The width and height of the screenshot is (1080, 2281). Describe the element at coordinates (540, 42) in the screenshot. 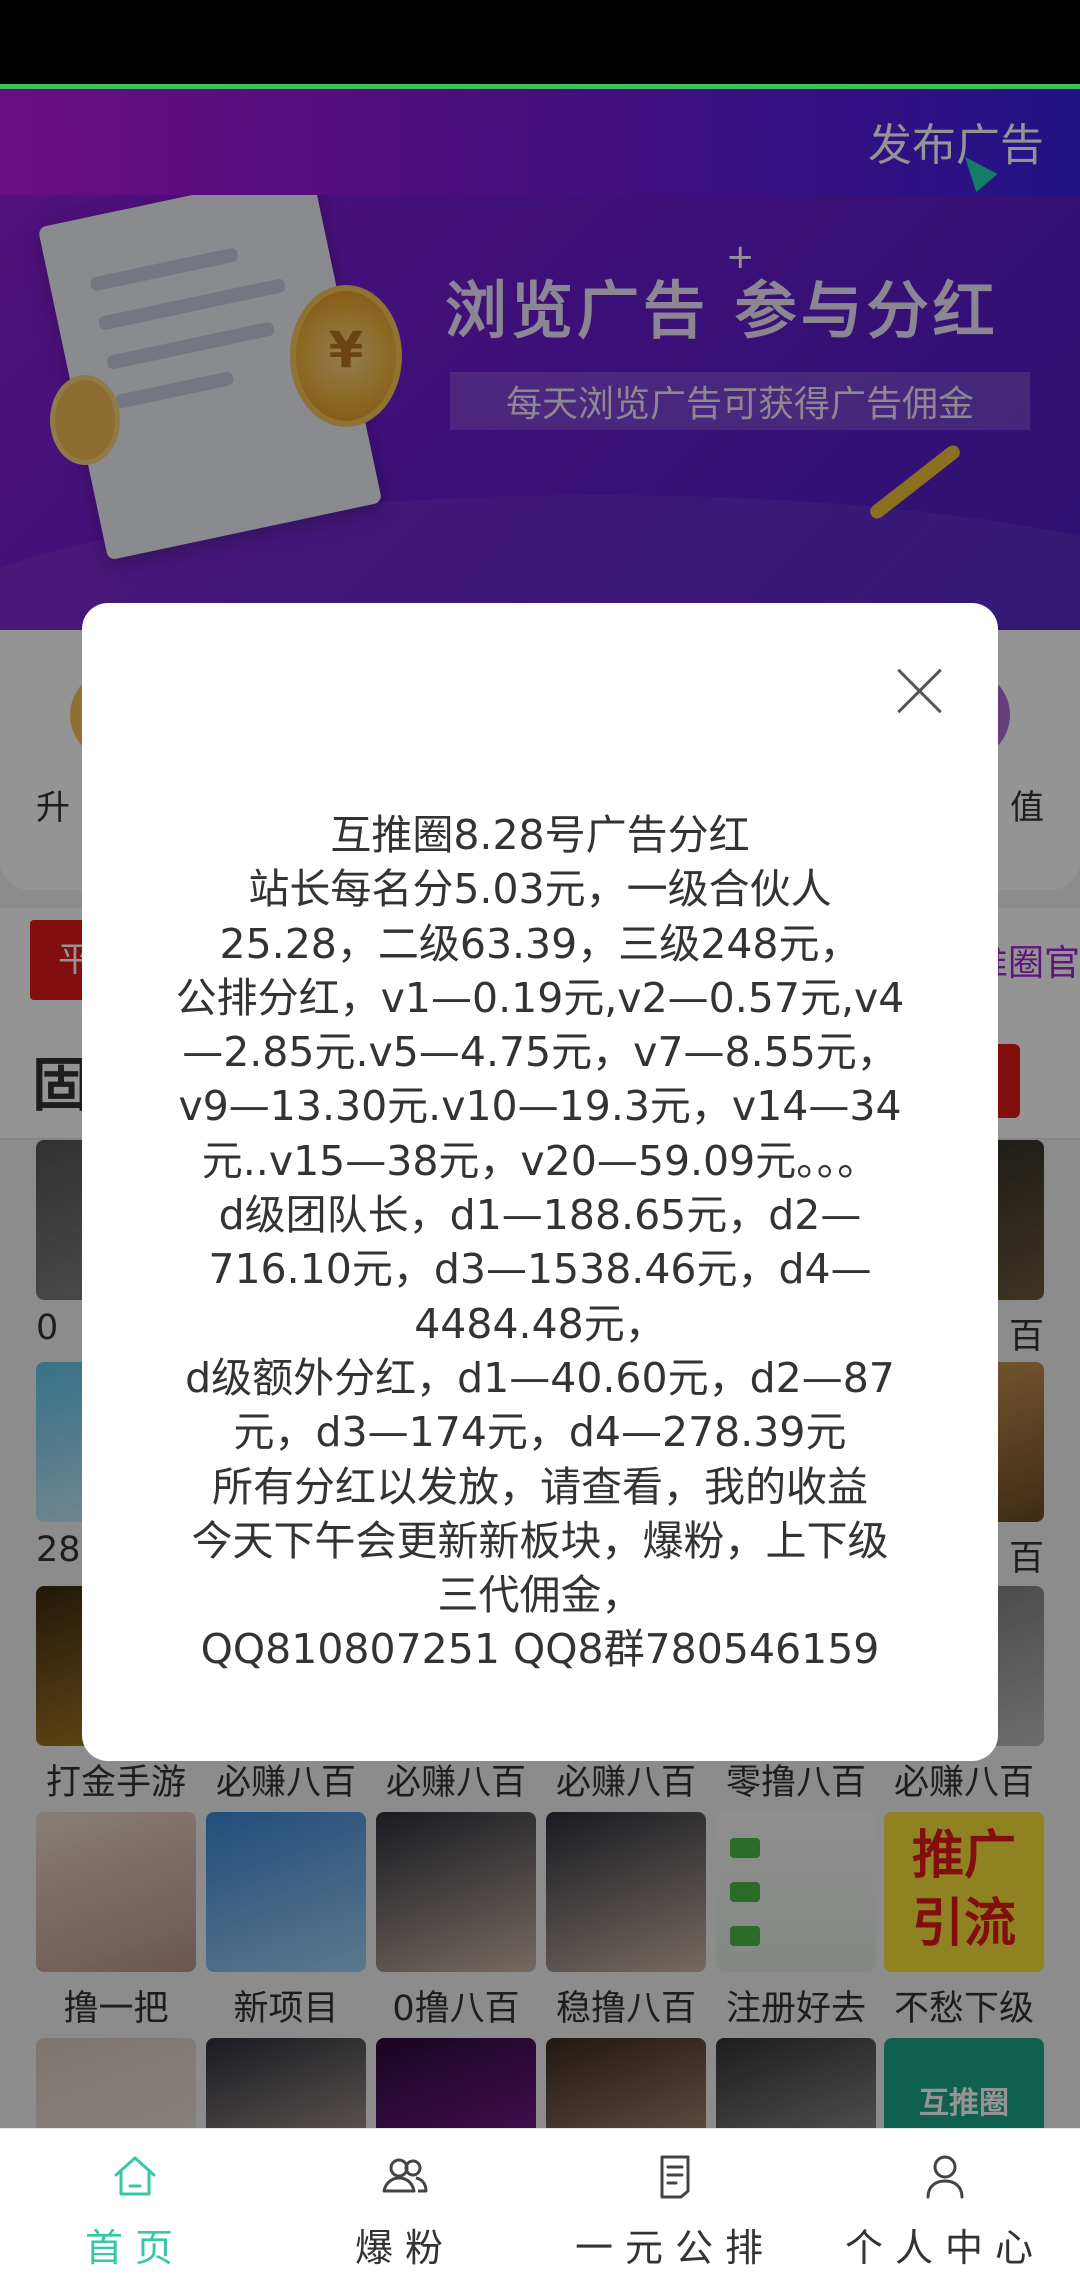

I see `status-bar` at that location.